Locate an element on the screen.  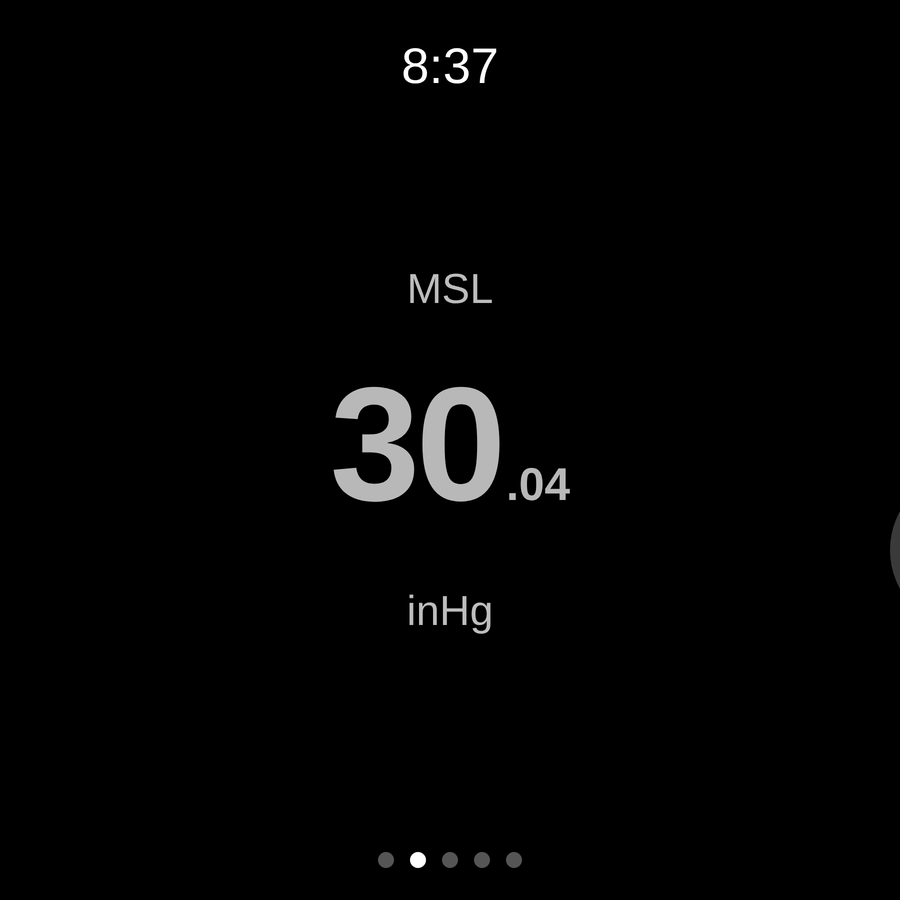
reading-value: 30 is located at coordinates (416, 445).